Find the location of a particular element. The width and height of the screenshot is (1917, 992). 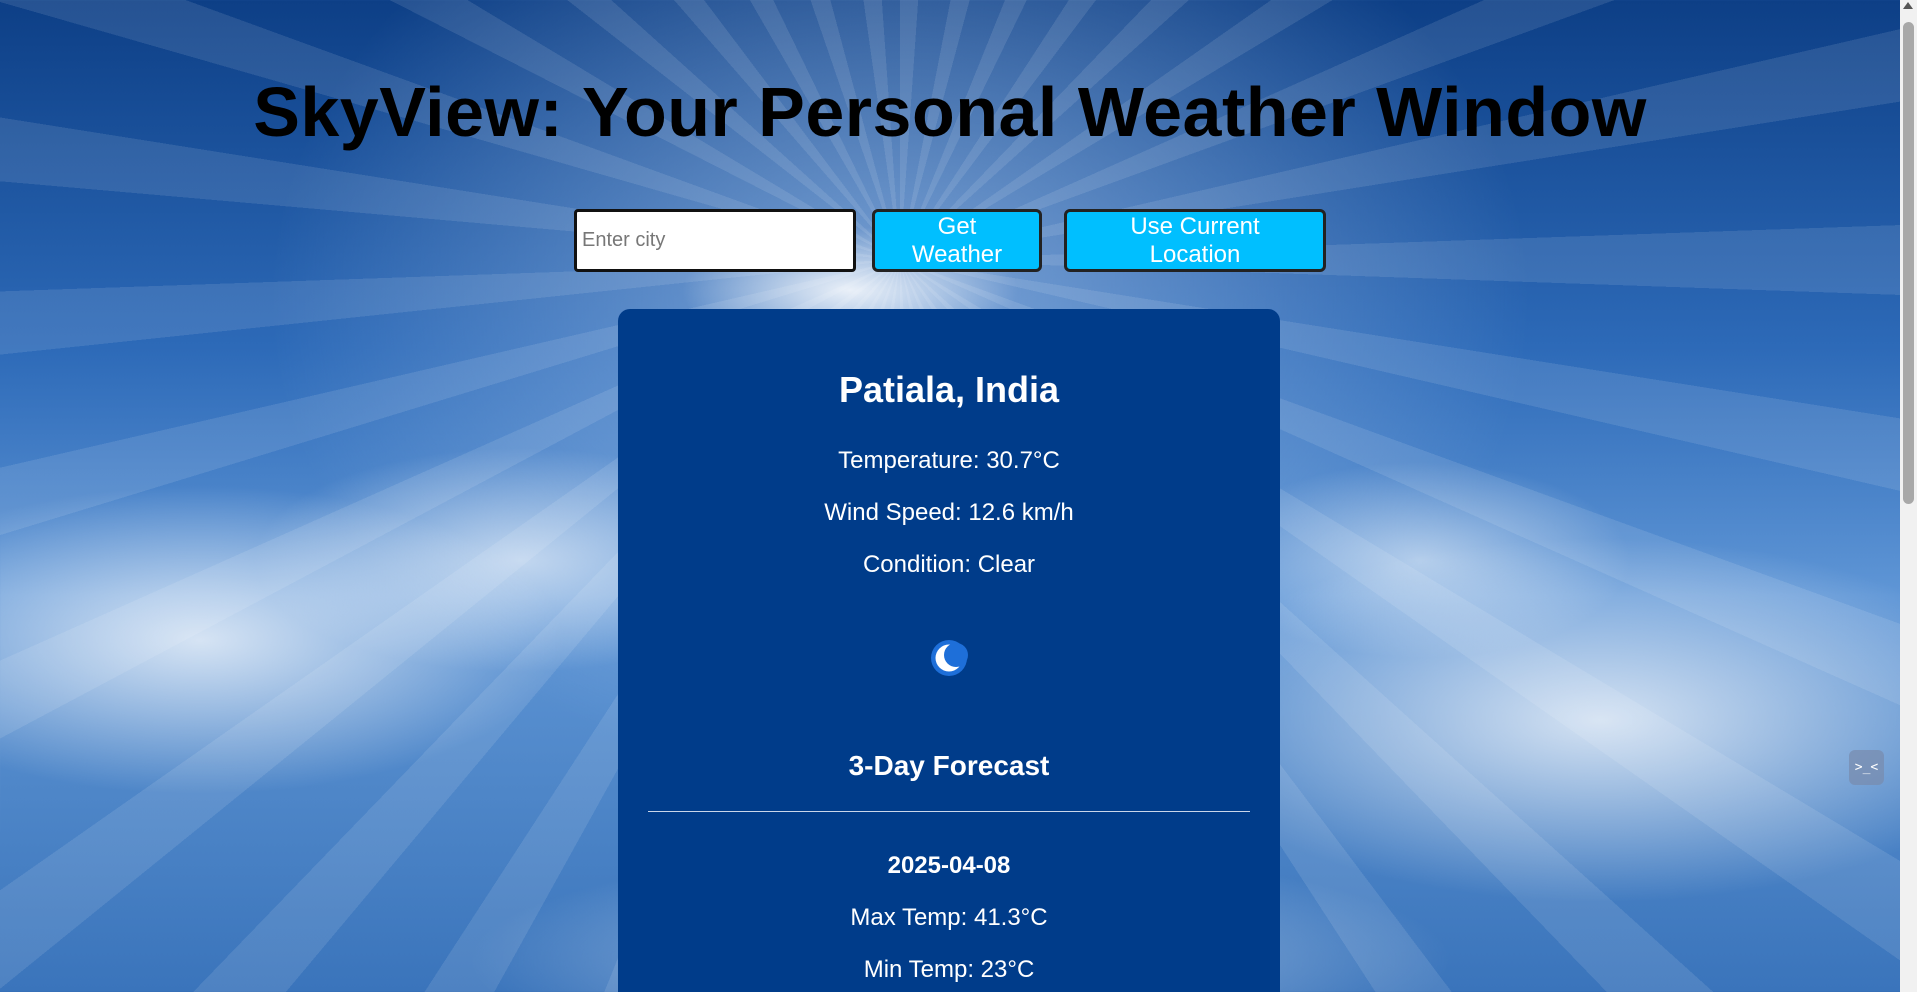

city-input is located at coordinates (715, 240).